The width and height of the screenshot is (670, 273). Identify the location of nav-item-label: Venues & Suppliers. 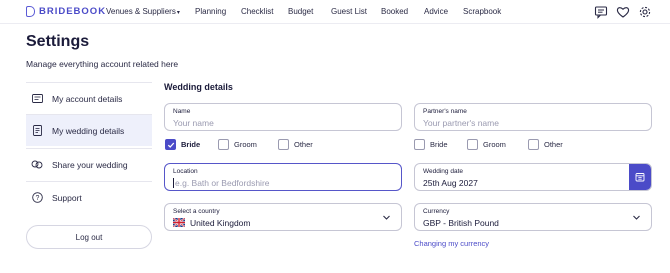
(141, 11).